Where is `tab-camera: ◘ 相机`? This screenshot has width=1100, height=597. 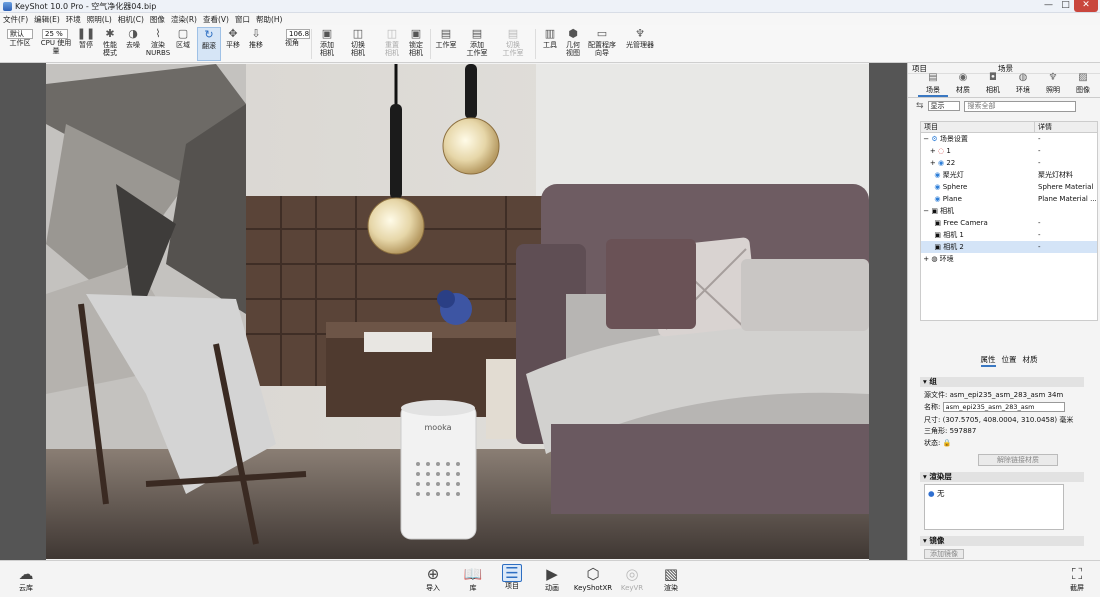
tab-camera: ◘ 相机 is located at coordinates (993, 85).